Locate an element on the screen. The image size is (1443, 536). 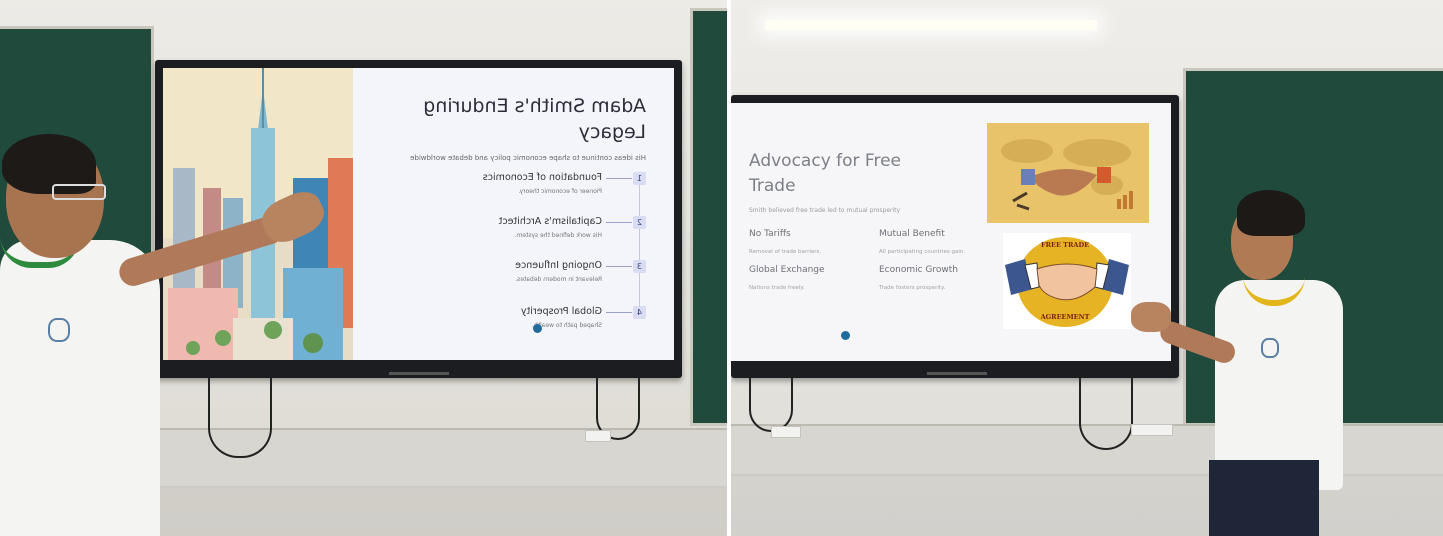
right-item-desc-2: All participating countries gain. is located at coordinates (922, 252).